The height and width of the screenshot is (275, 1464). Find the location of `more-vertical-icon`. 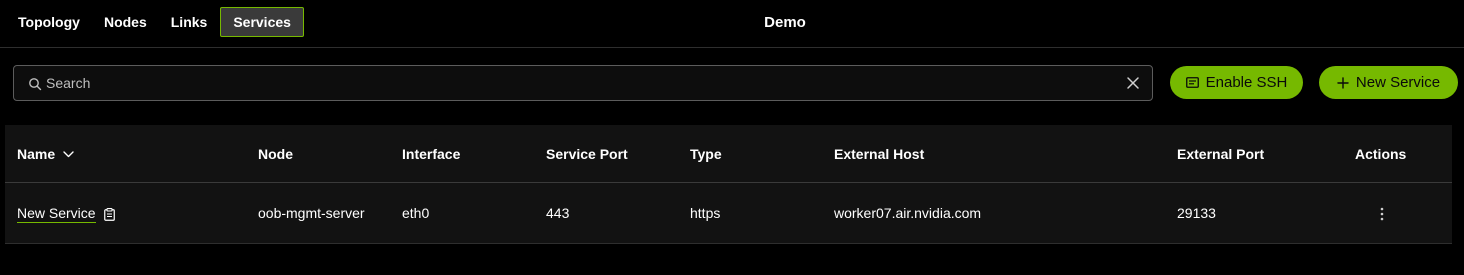

more-vertical-icon is located at coordinates (1382, 214).